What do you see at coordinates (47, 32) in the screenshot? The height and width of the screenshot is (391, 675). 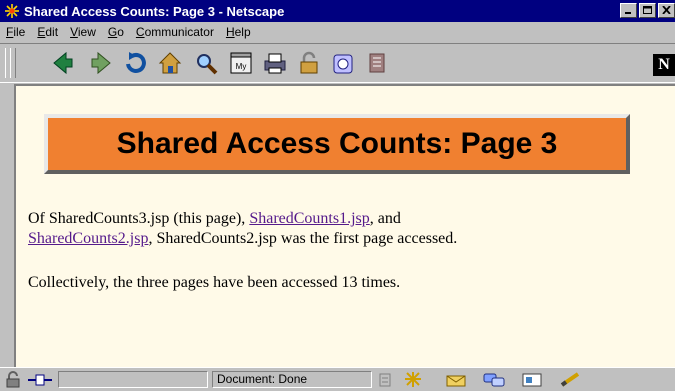 I see `menu-edit: Edit` at bounding box center [47, 32].